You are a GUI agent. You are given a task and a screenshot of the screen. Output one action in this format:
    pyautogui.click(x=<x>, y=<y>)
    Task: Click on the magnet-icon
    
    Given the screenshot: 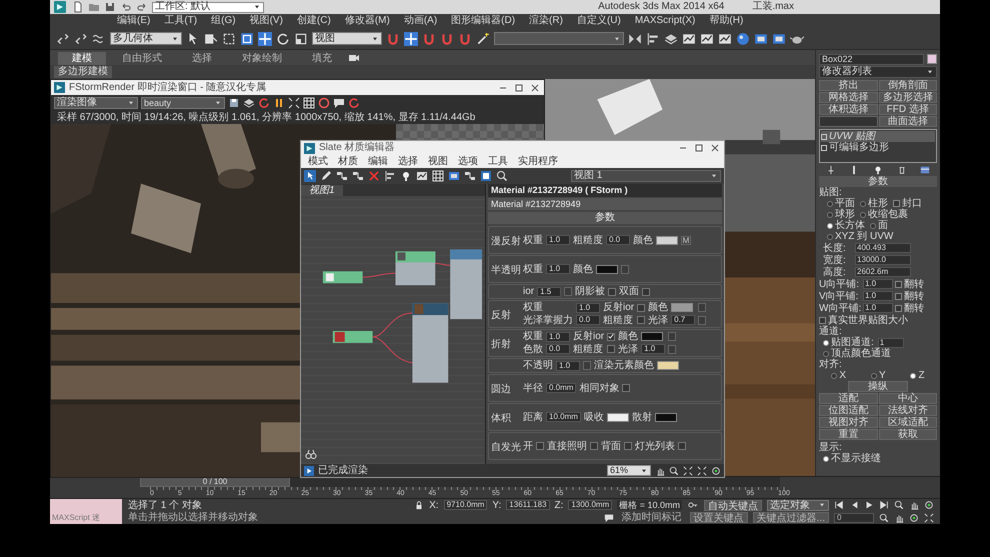 What is the action you would take?
    pyautogui.click(x=447, y=39)
    